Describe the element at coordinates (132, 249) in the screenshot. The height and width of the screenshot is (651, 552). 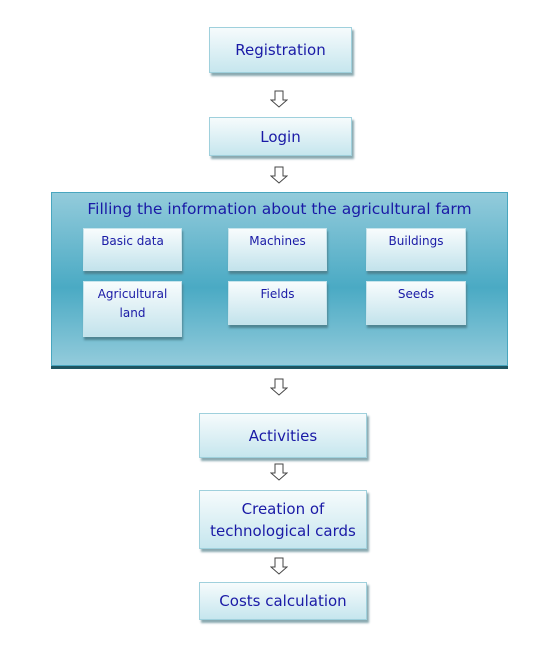
I see `basic-data-box: Basic data` at that location.